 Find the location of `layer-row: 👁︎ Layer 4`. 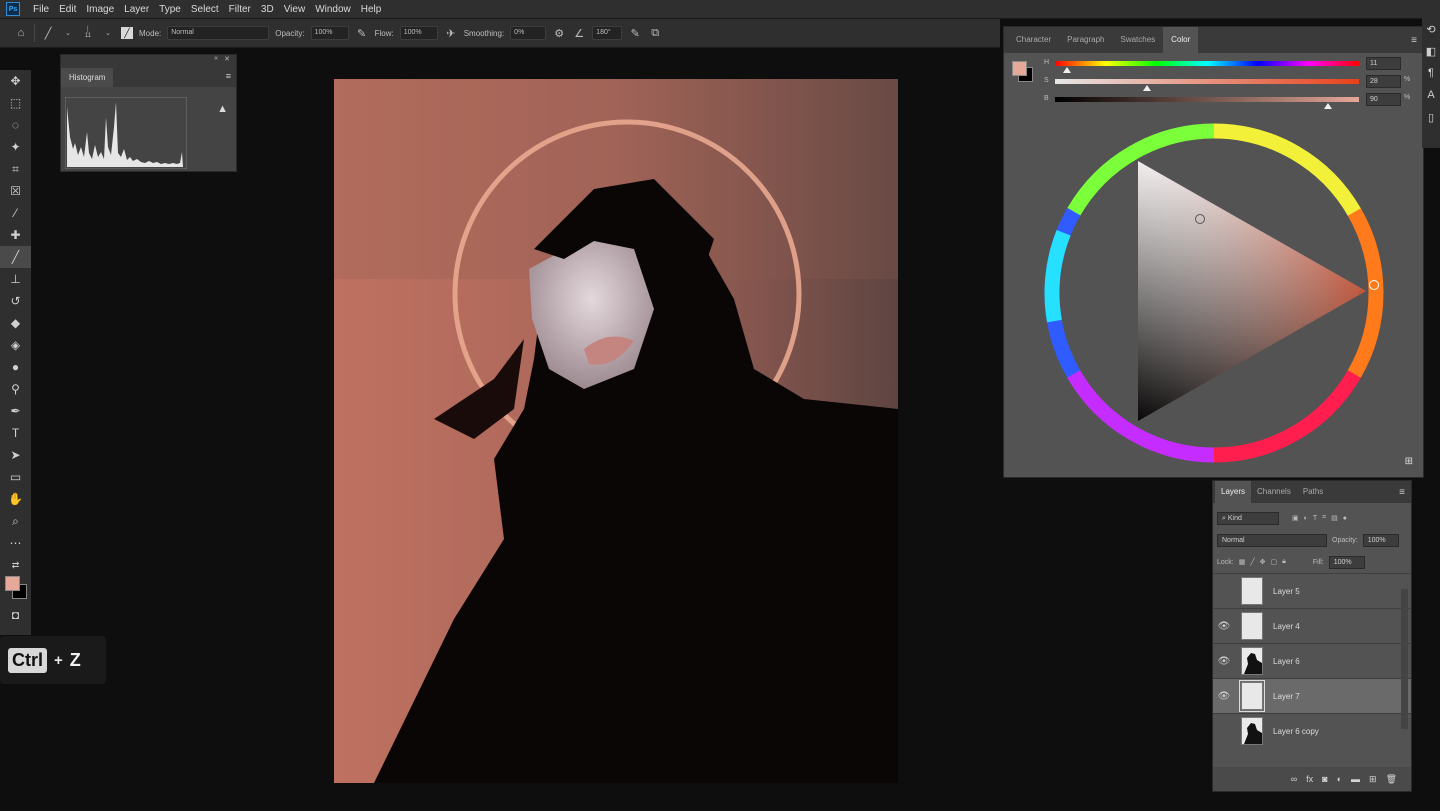

layer-row: 👁︎ Layer 4 is located at coordinates (1312, 625).